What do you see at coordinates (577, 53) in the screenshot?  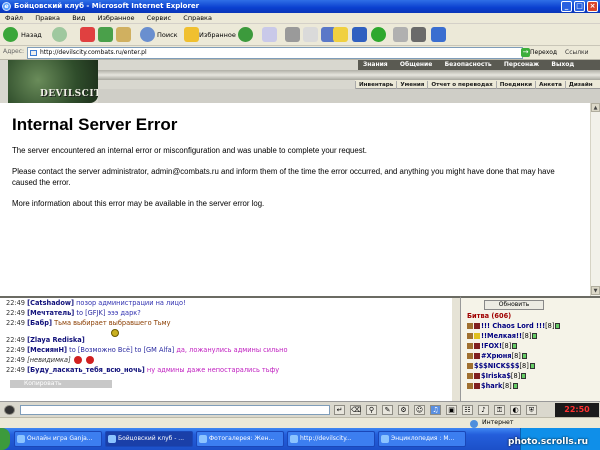 I see `links-button: Ссылки` at bounding box center [577, 53].